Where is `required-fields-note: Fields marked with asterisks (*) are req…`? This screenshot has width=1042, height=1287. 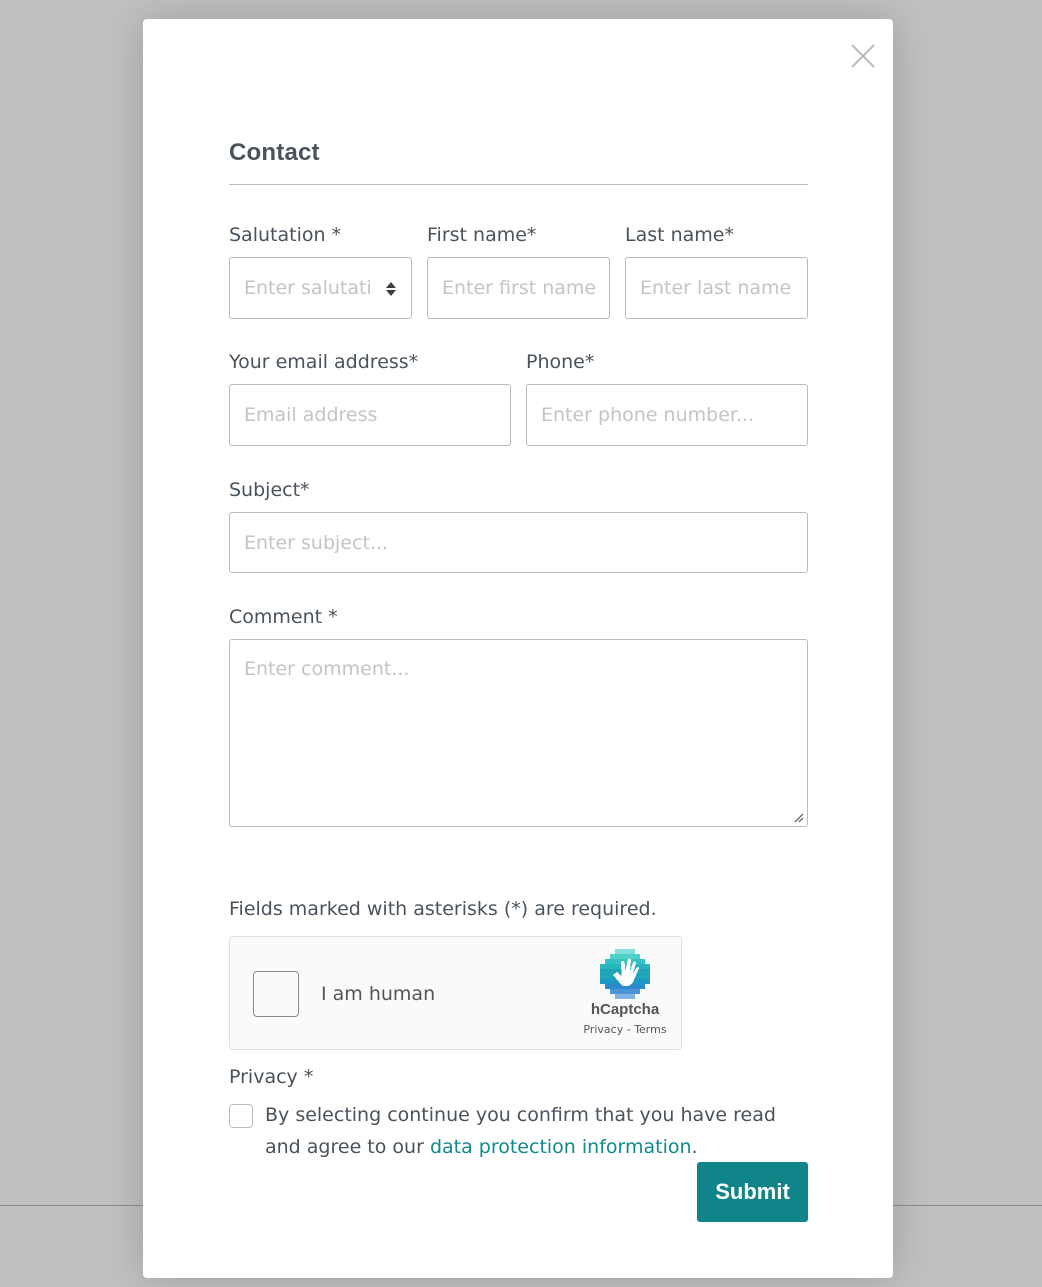 required-fields-note: Fields marked with asterisks (*) are req… is located at coordinates (443, 909).